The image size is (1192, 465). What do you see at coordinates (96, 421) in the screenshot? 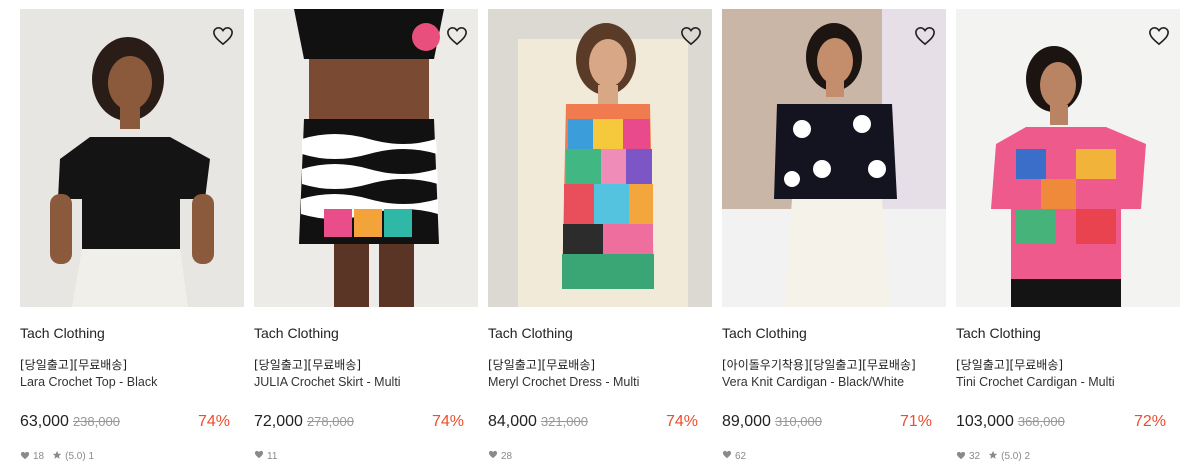
I see `original-price: 238,000` at bounding box center [96, 421].